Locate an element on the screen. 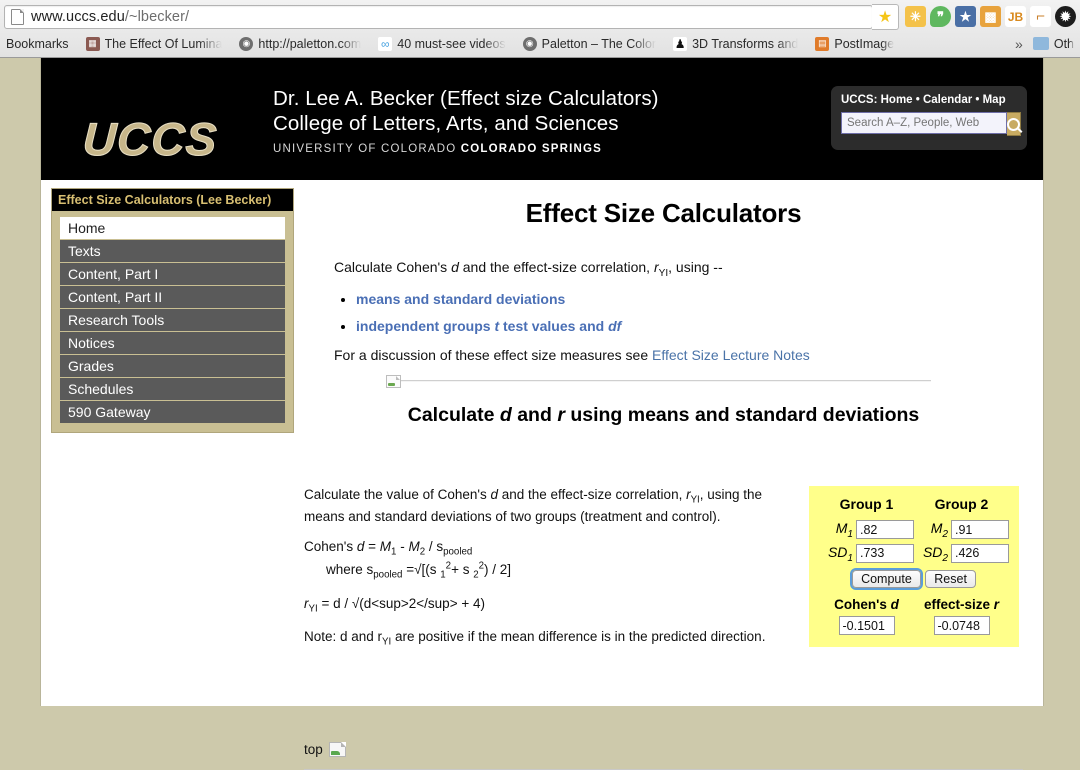 The image size is (1080, 770). divider-wrapper is located at coordinates (658, 381).